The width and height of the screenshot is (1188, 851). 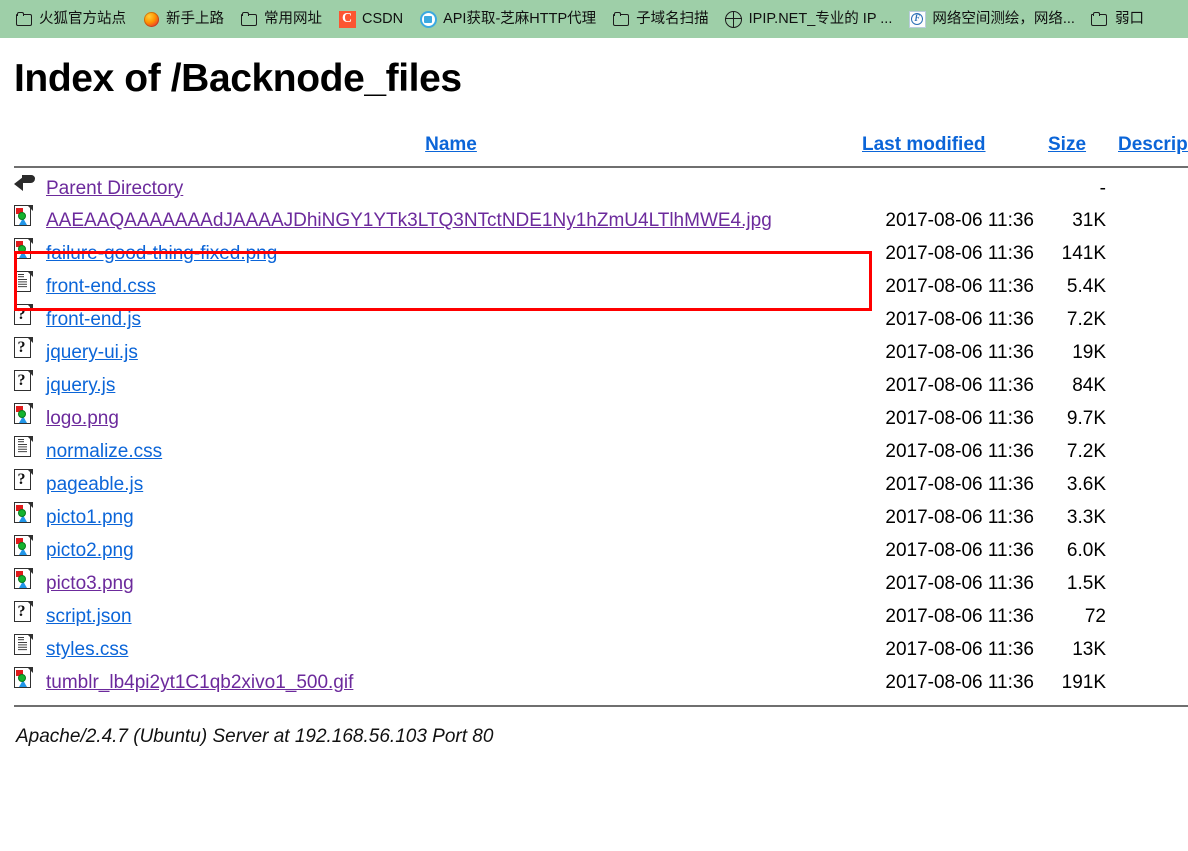 I want to click on row-last-modified, so click(x=952, y=189).